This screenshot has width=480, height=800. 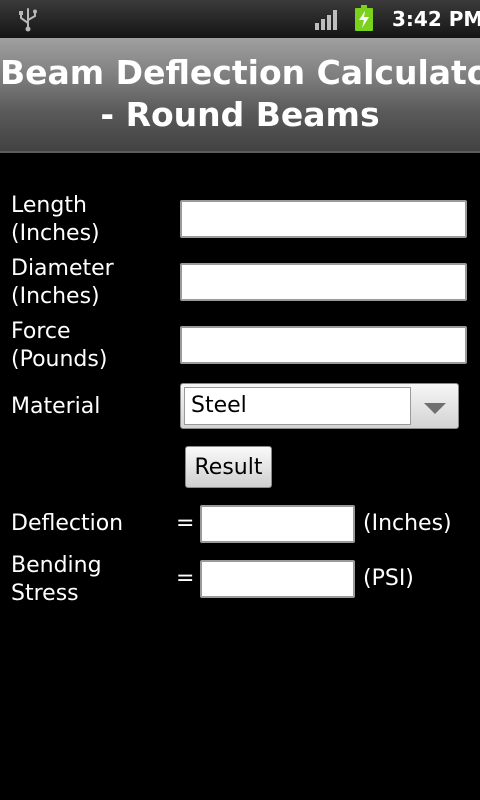 I want to click on bending-stress-output, so click(x=277, y=579).